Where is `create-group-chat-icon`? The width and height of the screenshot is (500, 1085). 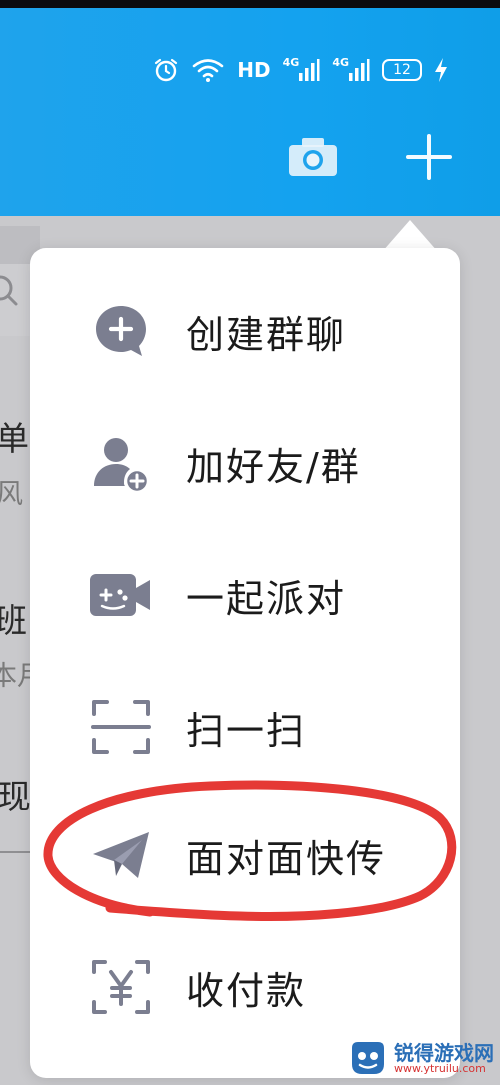
create-group-chat-icon is located at coordinates (121, 331).